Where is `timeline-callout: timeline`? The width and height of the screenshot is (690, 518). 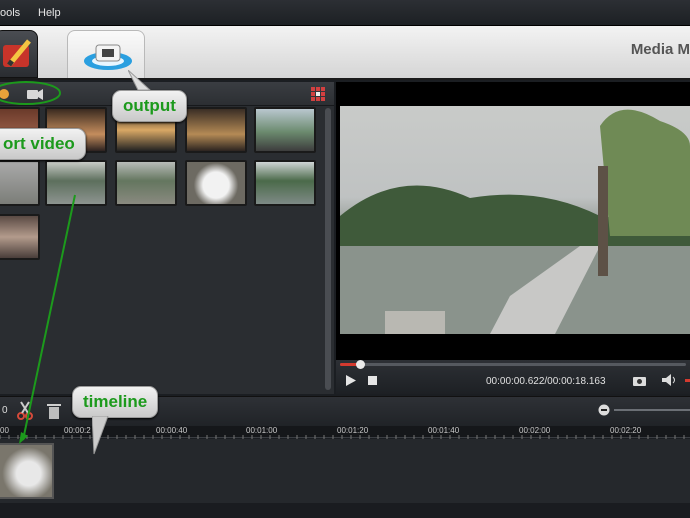 timeline-callout: timeline is located at coordinates (115, 402).